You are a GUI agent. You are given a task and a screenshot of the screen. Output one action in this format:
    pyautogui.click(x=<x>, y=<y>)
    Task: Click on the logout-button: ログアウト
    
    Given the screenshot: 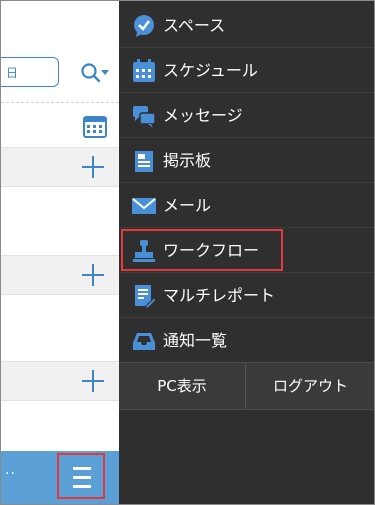 What is the action you would take?
    pyautogui.click(x=310, y=386)
    